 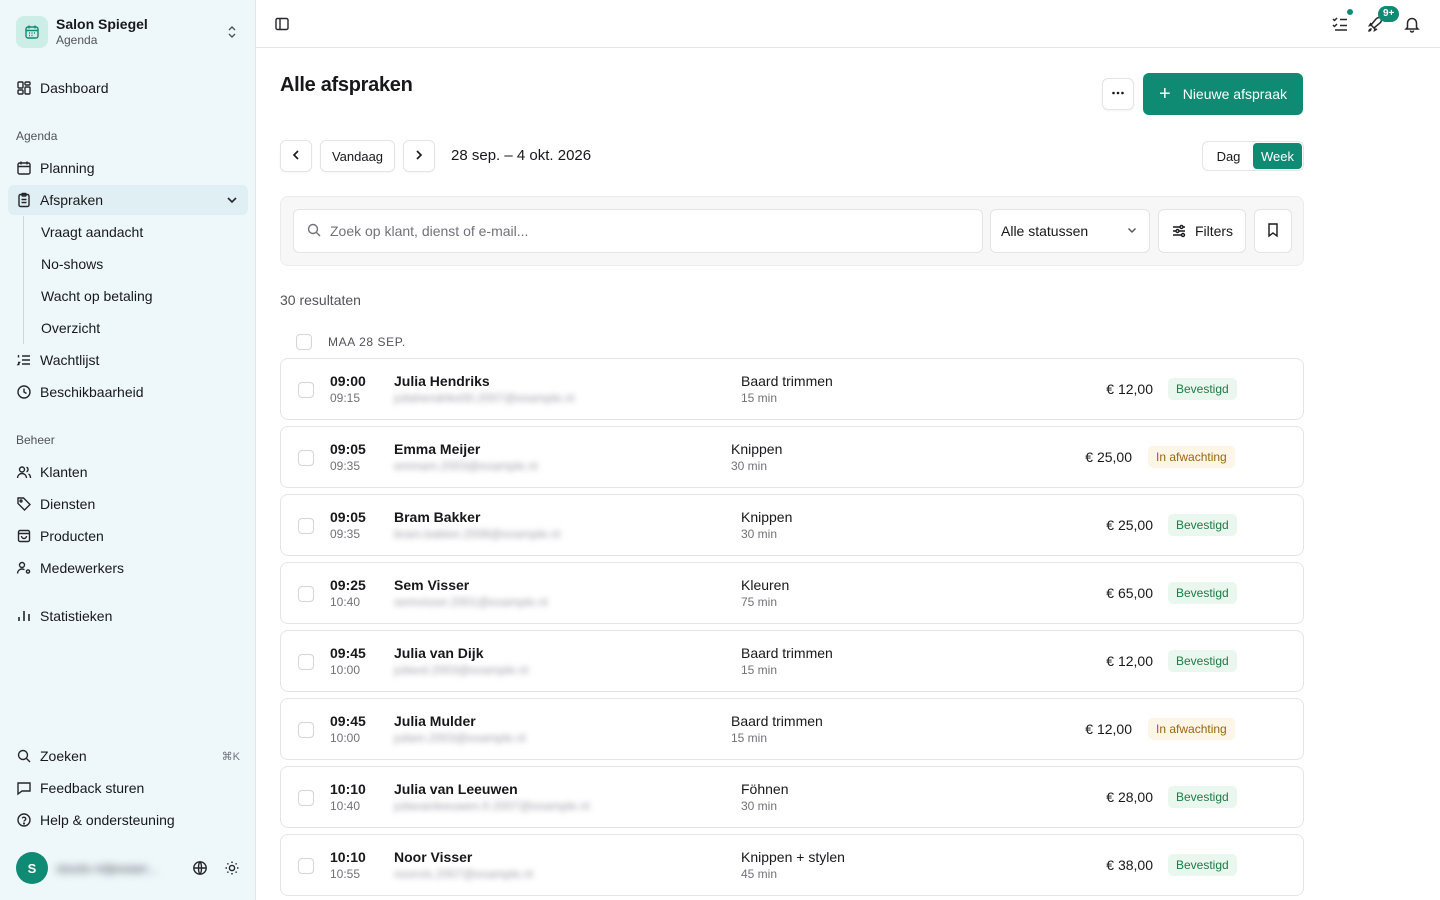 What do you see at coordinates (232, 868) in the screenshot?
I see `sun-icon` at bounding box center [232, 868].